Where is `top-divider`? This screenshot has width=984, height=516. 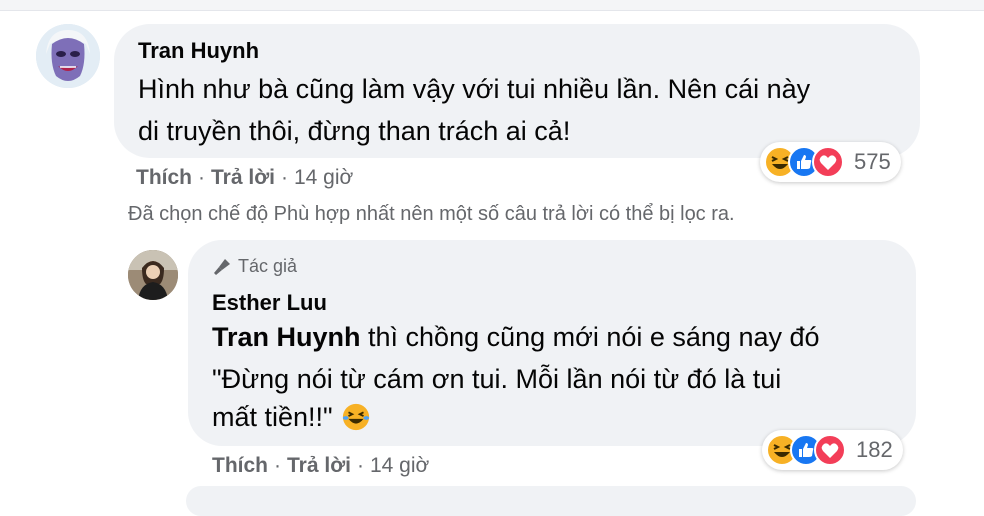 top-divider is located at coordinates (492, 5).